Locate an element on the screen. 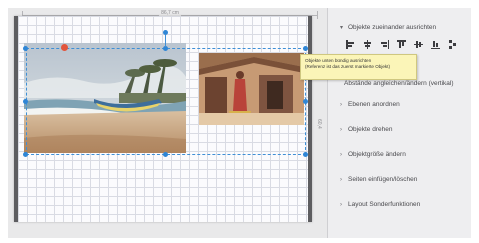  resize-handle-bottom-center is located at coordinates (165, 154).